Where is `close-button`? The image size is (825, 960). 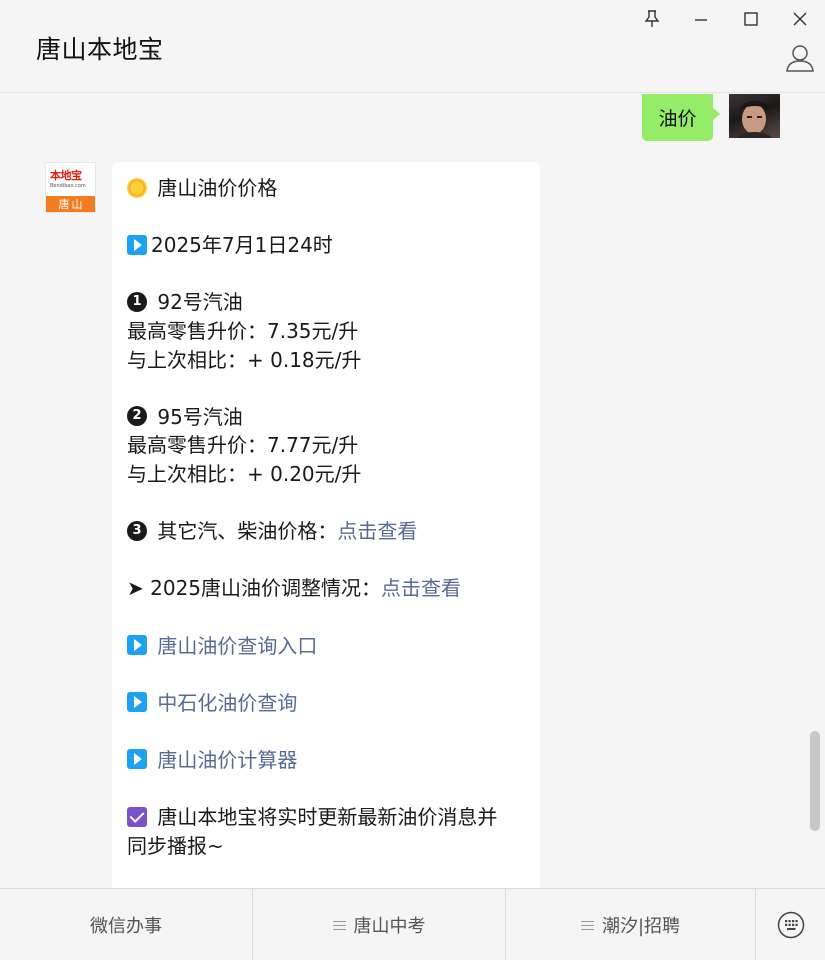 close-button is located at coordinates (800, 19).